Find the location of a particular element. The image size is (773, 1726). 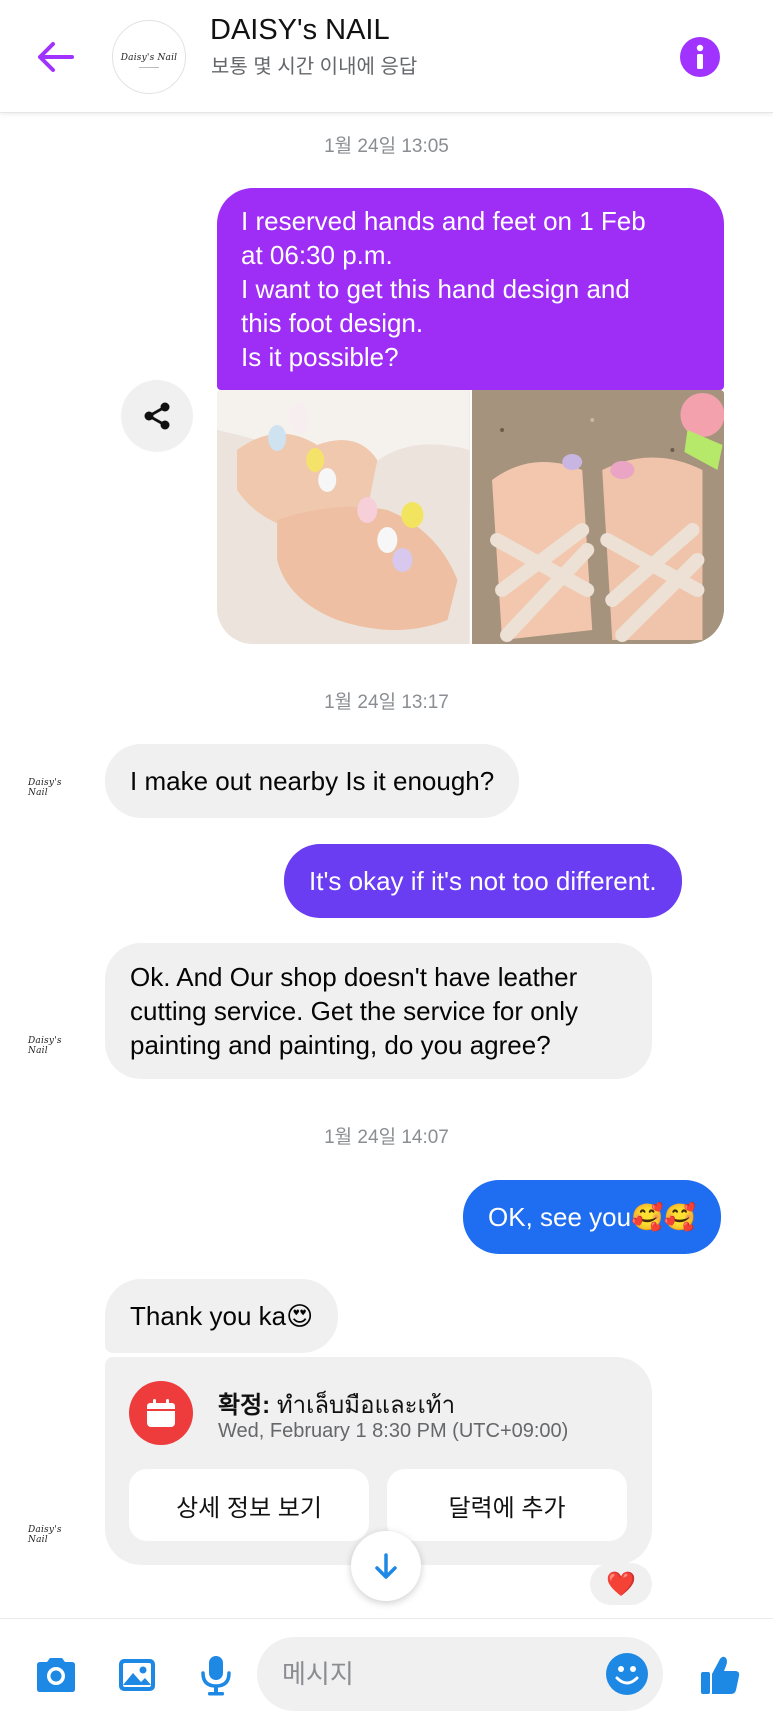

message-line: at 06:30 p.m. is located at coordinates (317, 255).